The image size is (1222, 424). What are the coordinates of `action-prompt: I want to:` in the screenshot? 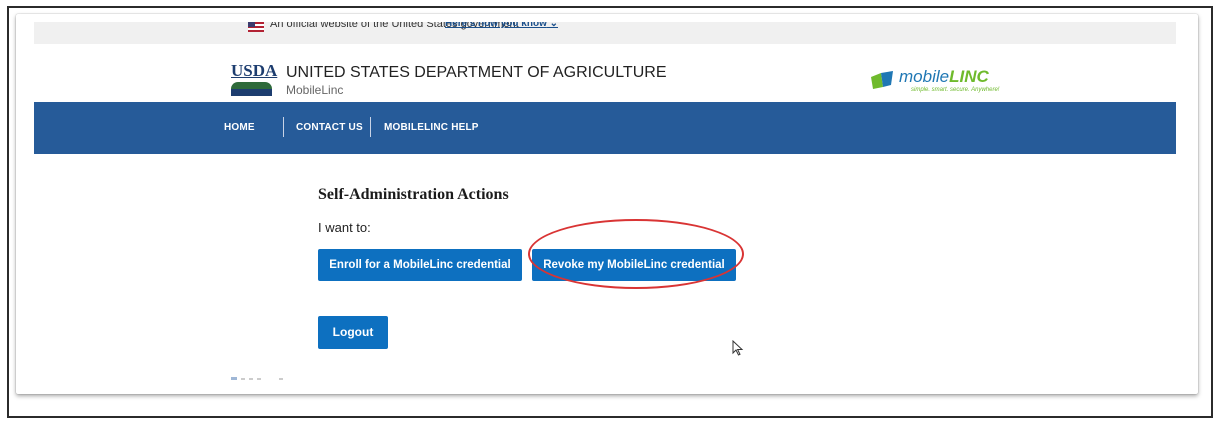 It's located at (344, 227).